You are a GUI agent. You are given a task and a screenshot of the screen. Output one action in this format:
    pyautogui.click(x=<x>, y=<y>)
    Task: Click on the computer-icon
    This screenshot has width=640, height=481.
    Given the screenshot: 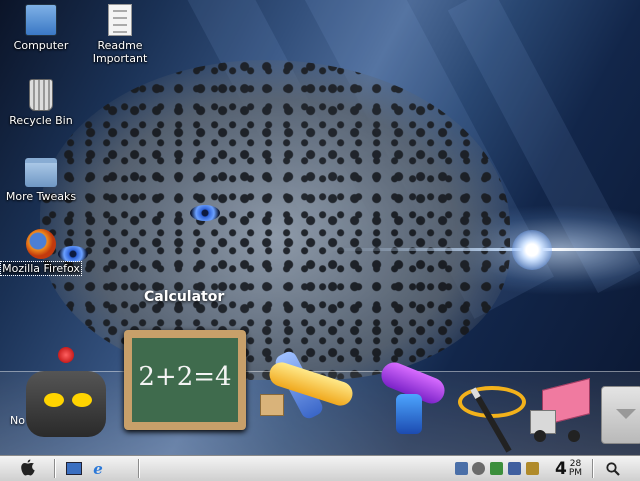 What is the action you would take?
    pyautogui.click(x=41, y=20)
    